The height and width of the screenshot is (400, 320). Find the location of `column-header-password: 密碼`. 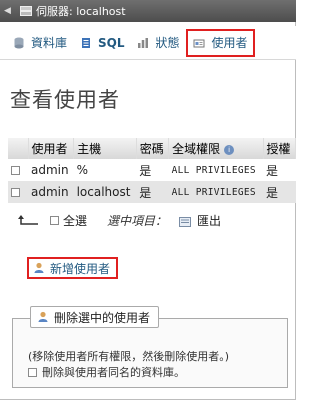

column-header-password: 密碼 is located at coordinates (153, 148).